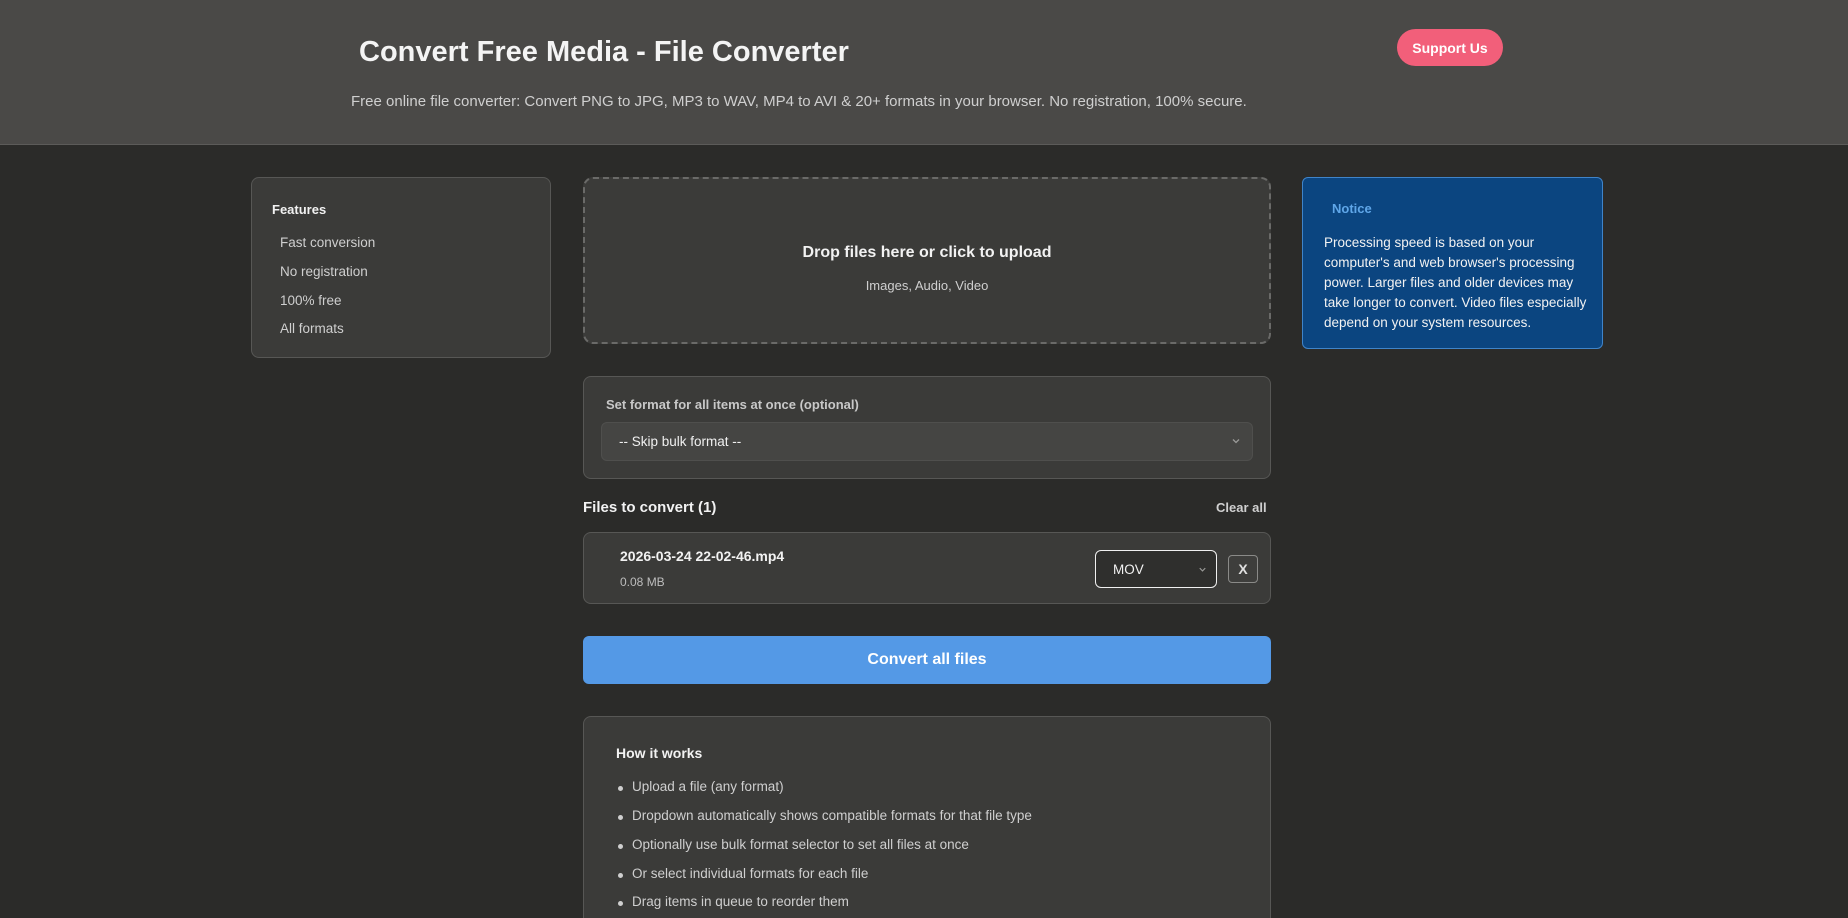  Describe the element at coordinates (659, 753) in the screenshot. I see `how-it-works-title: How it works` at that location.